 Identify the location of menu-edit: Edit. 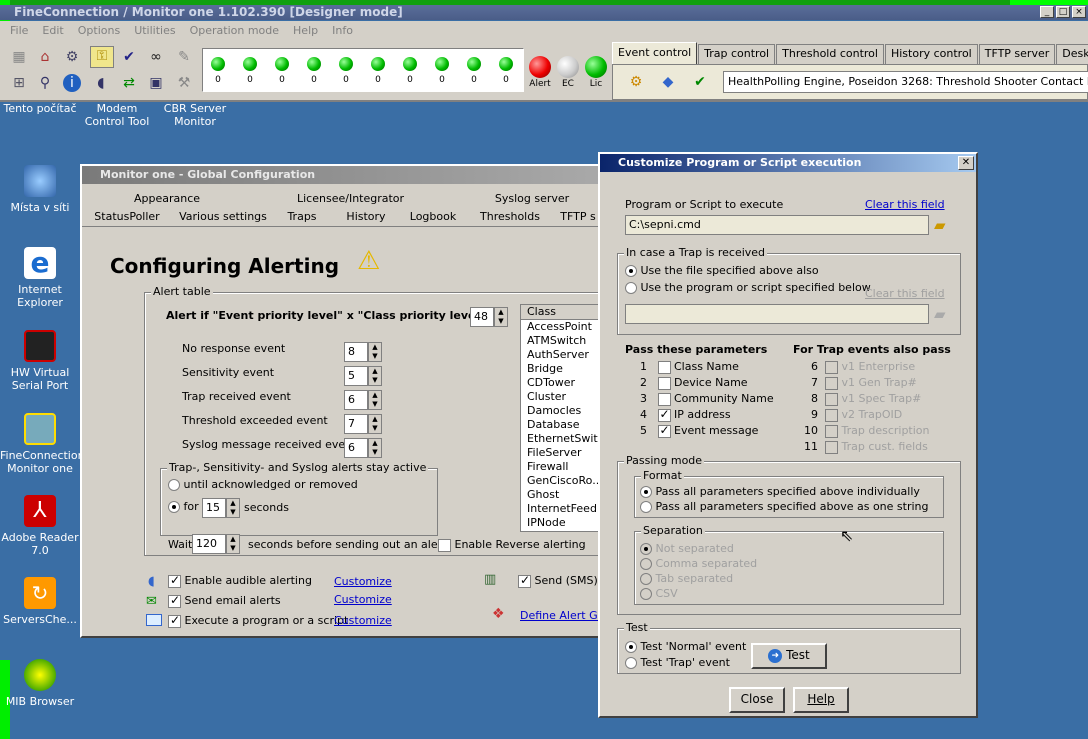
(52, 31).